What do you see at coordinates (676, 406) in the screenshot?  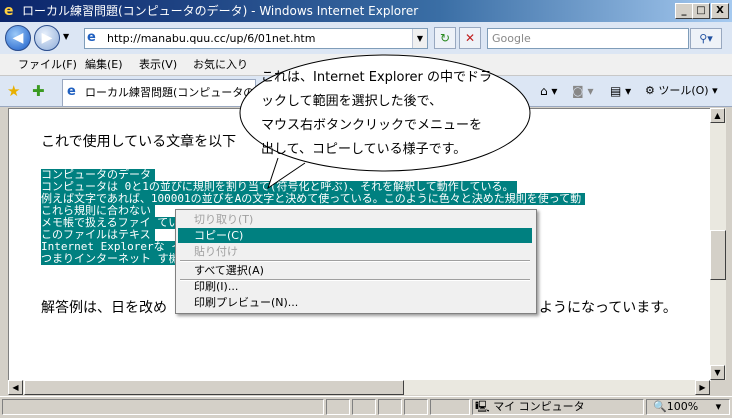 I see `zoom-level: 🔍100%` at bounding box center [676, 406].